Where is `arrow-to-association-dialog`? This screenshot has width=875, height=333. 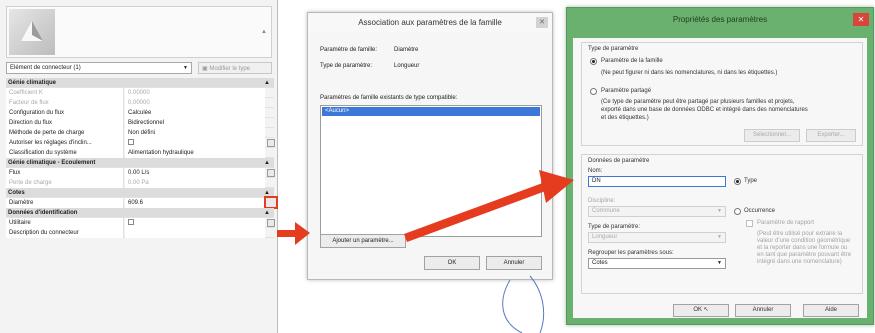
arrow-to-association-dialog is located at coordinates (293, 233).